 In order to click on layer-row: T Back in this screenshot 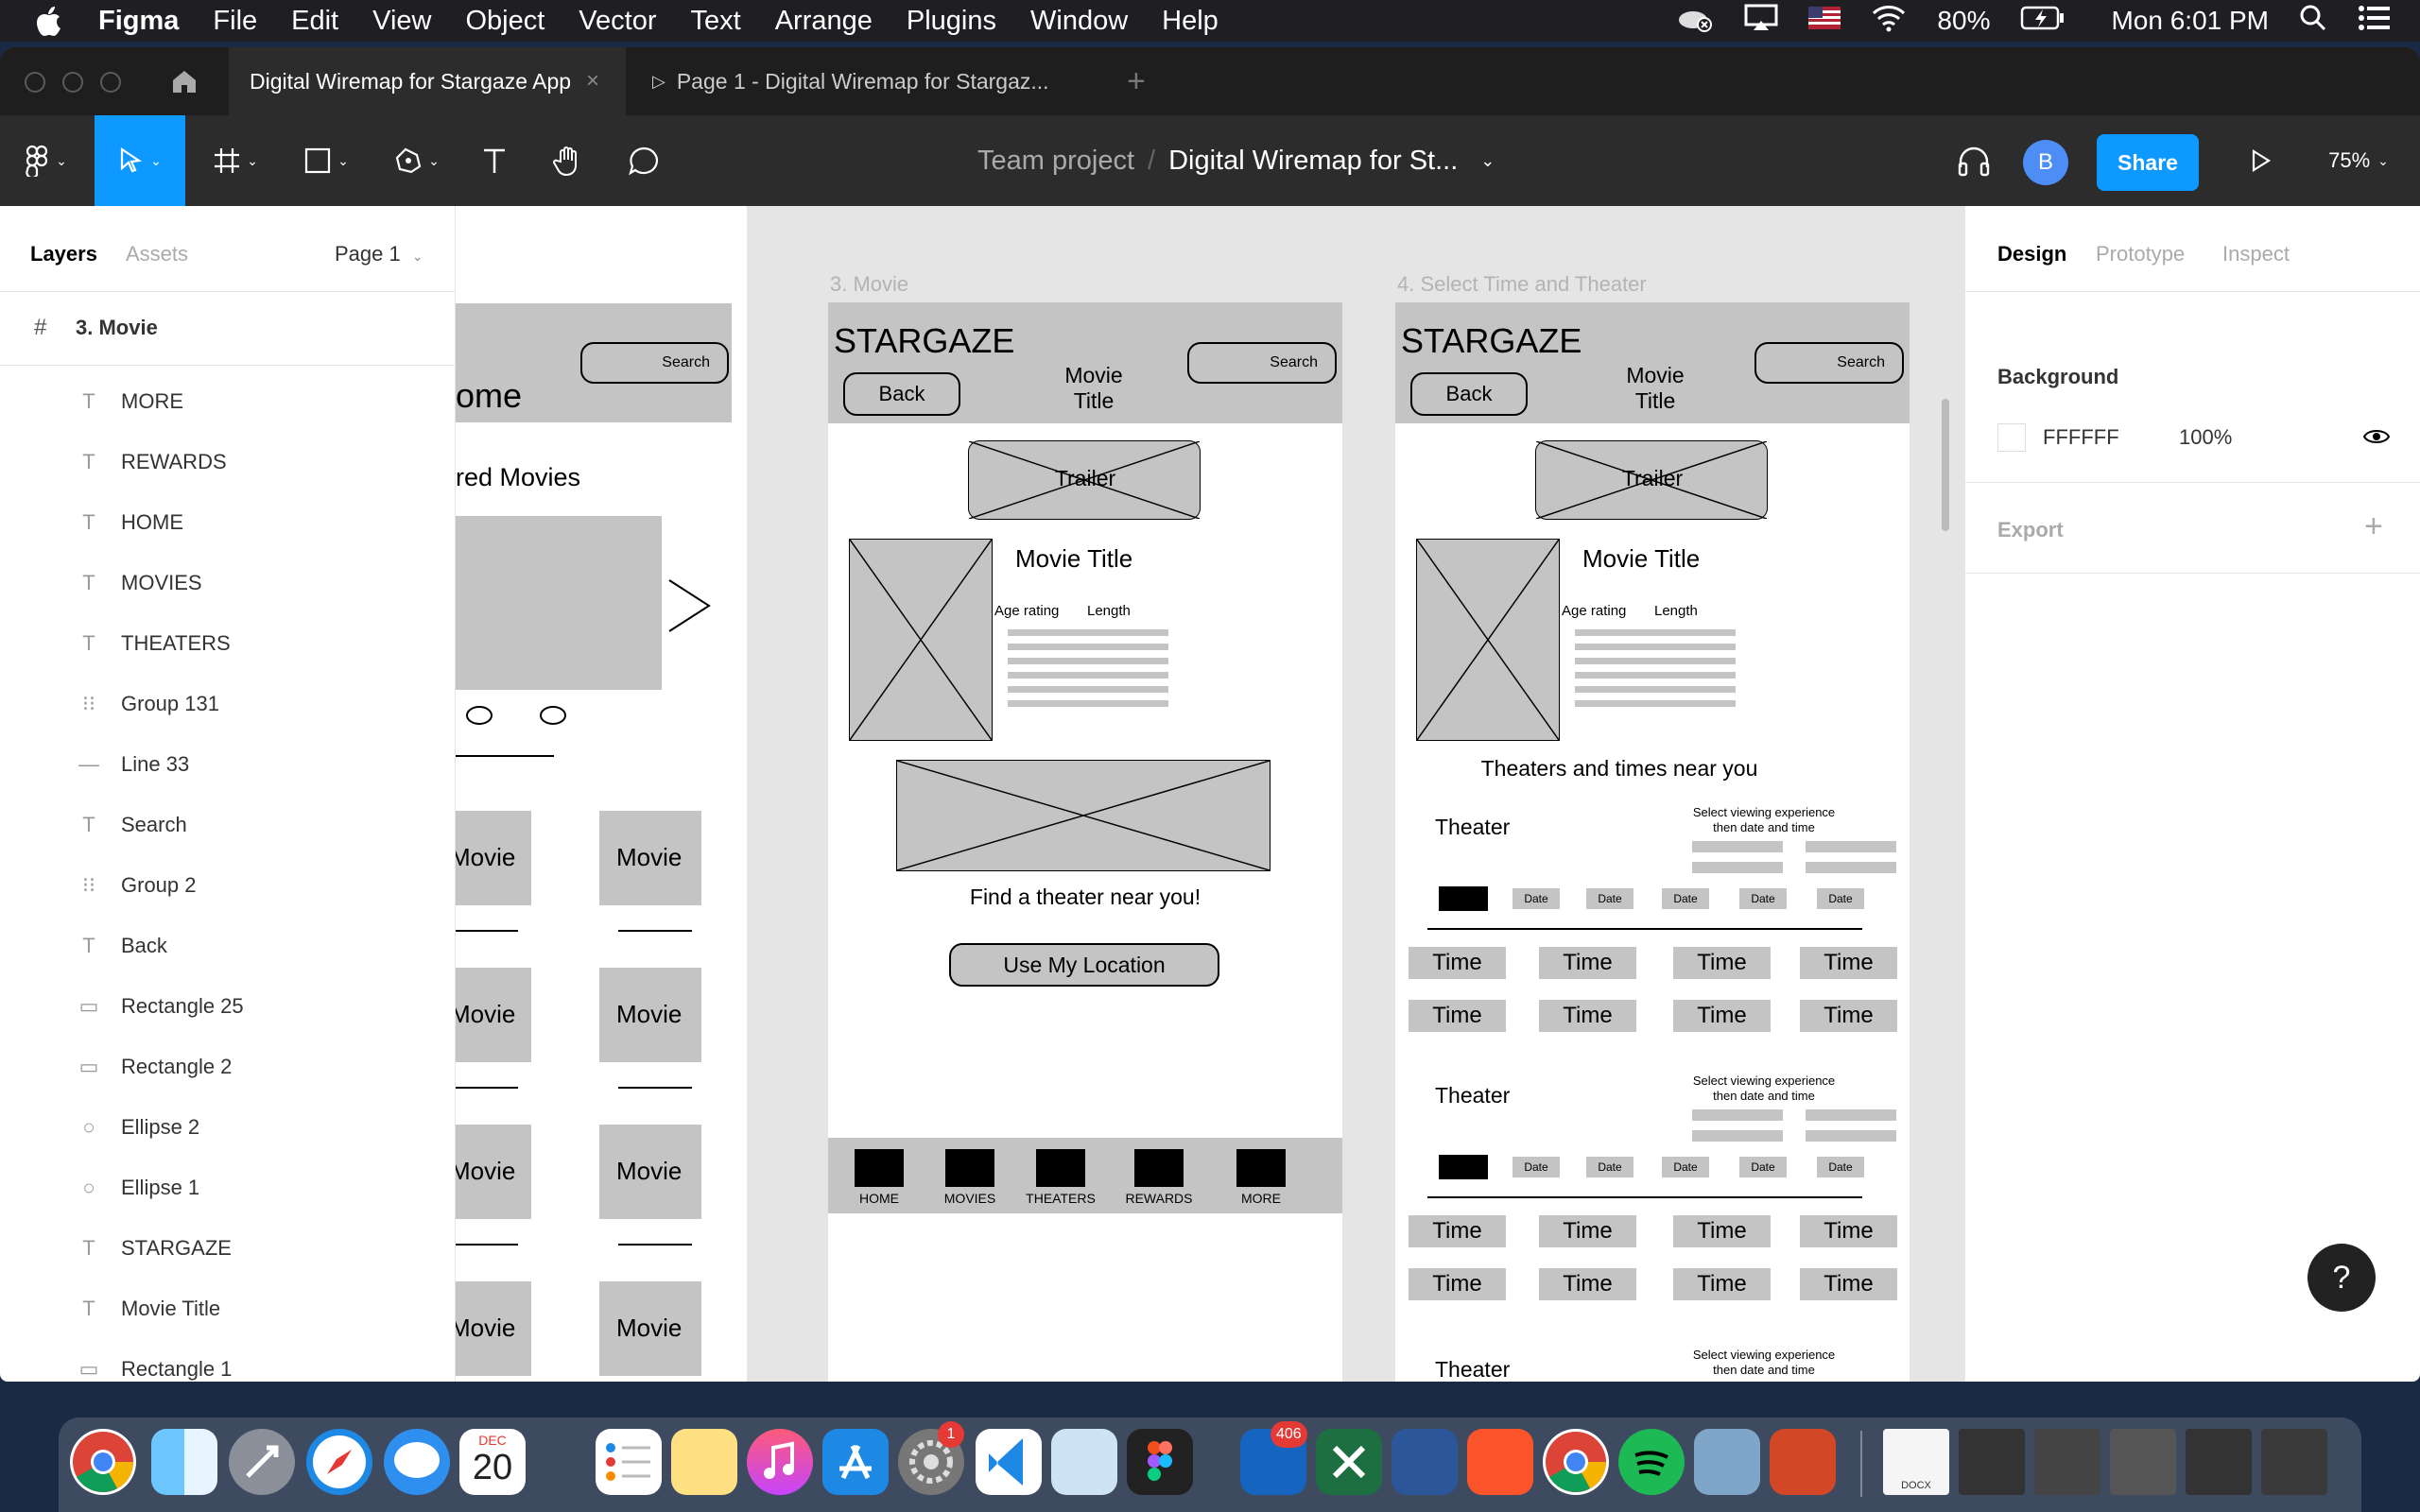, I will do `click(228, 946)`.